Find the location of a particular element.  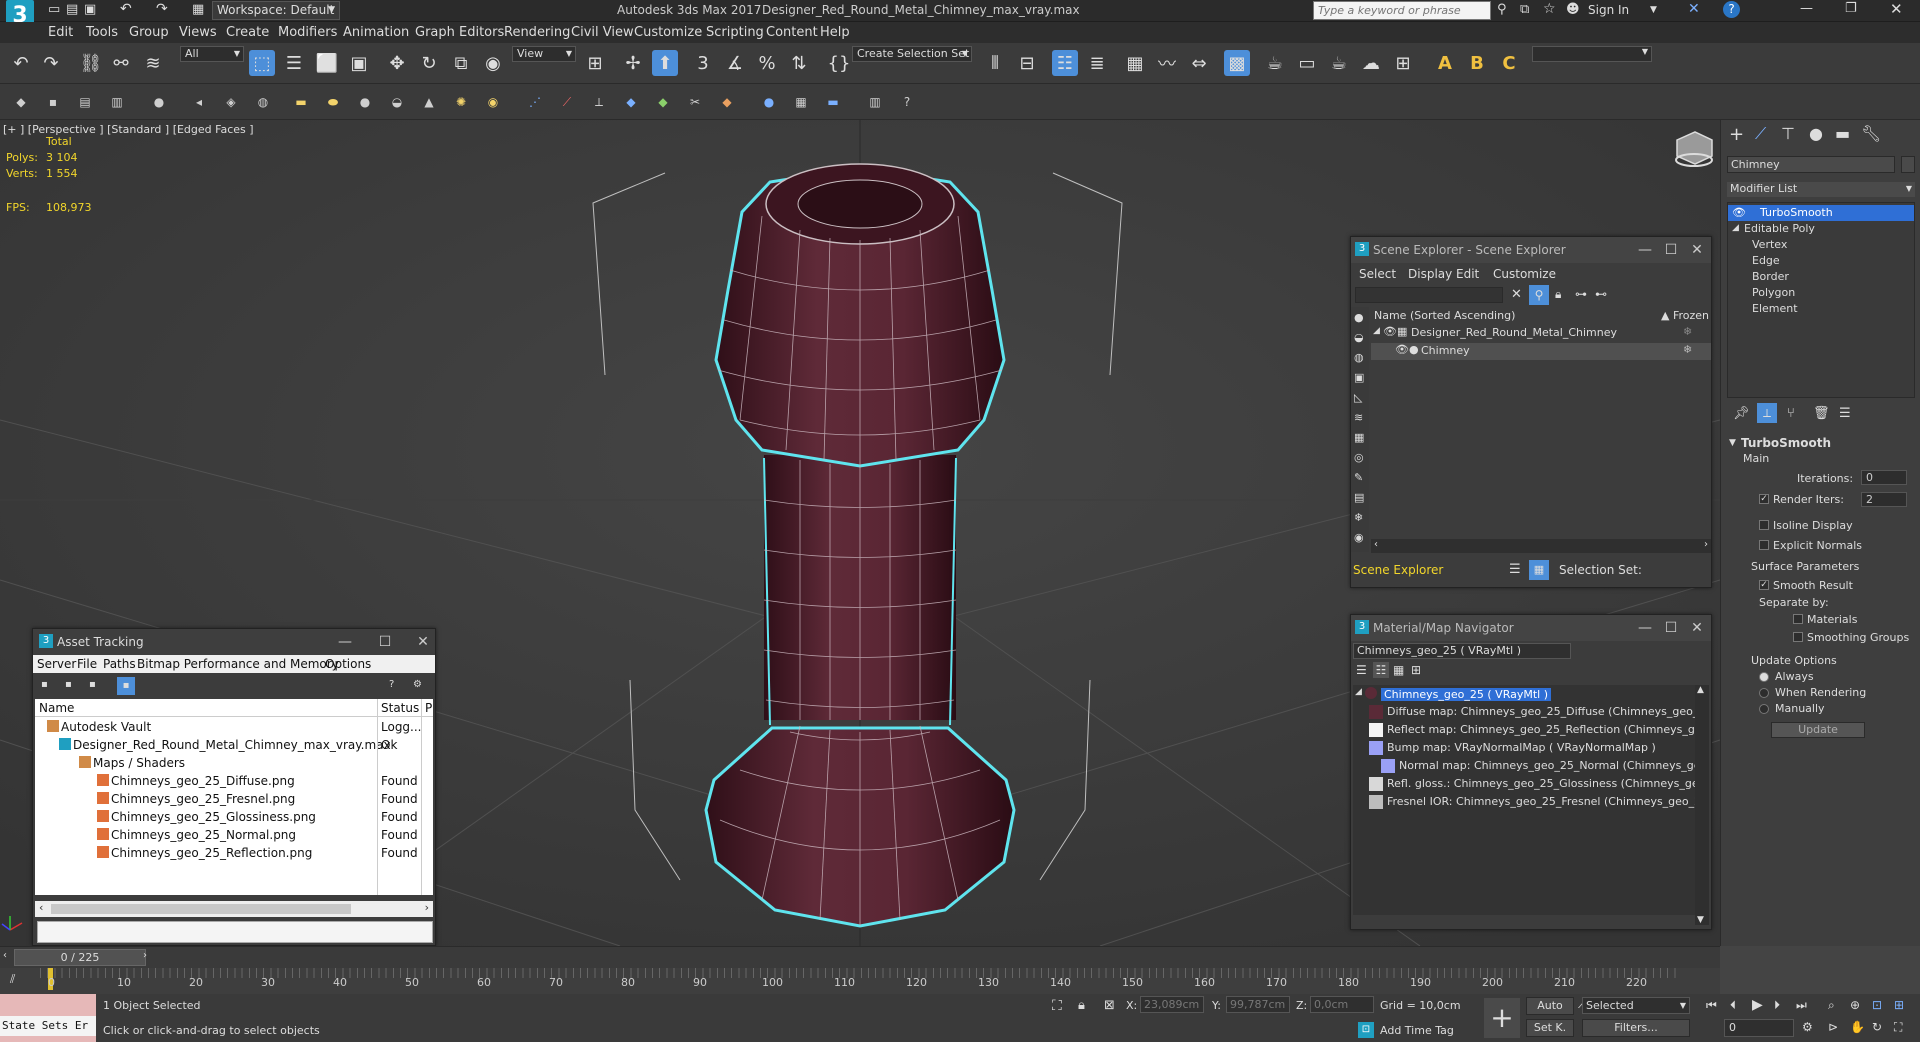

display-geometry-icon: ● is located at coordinates (1359, 317).